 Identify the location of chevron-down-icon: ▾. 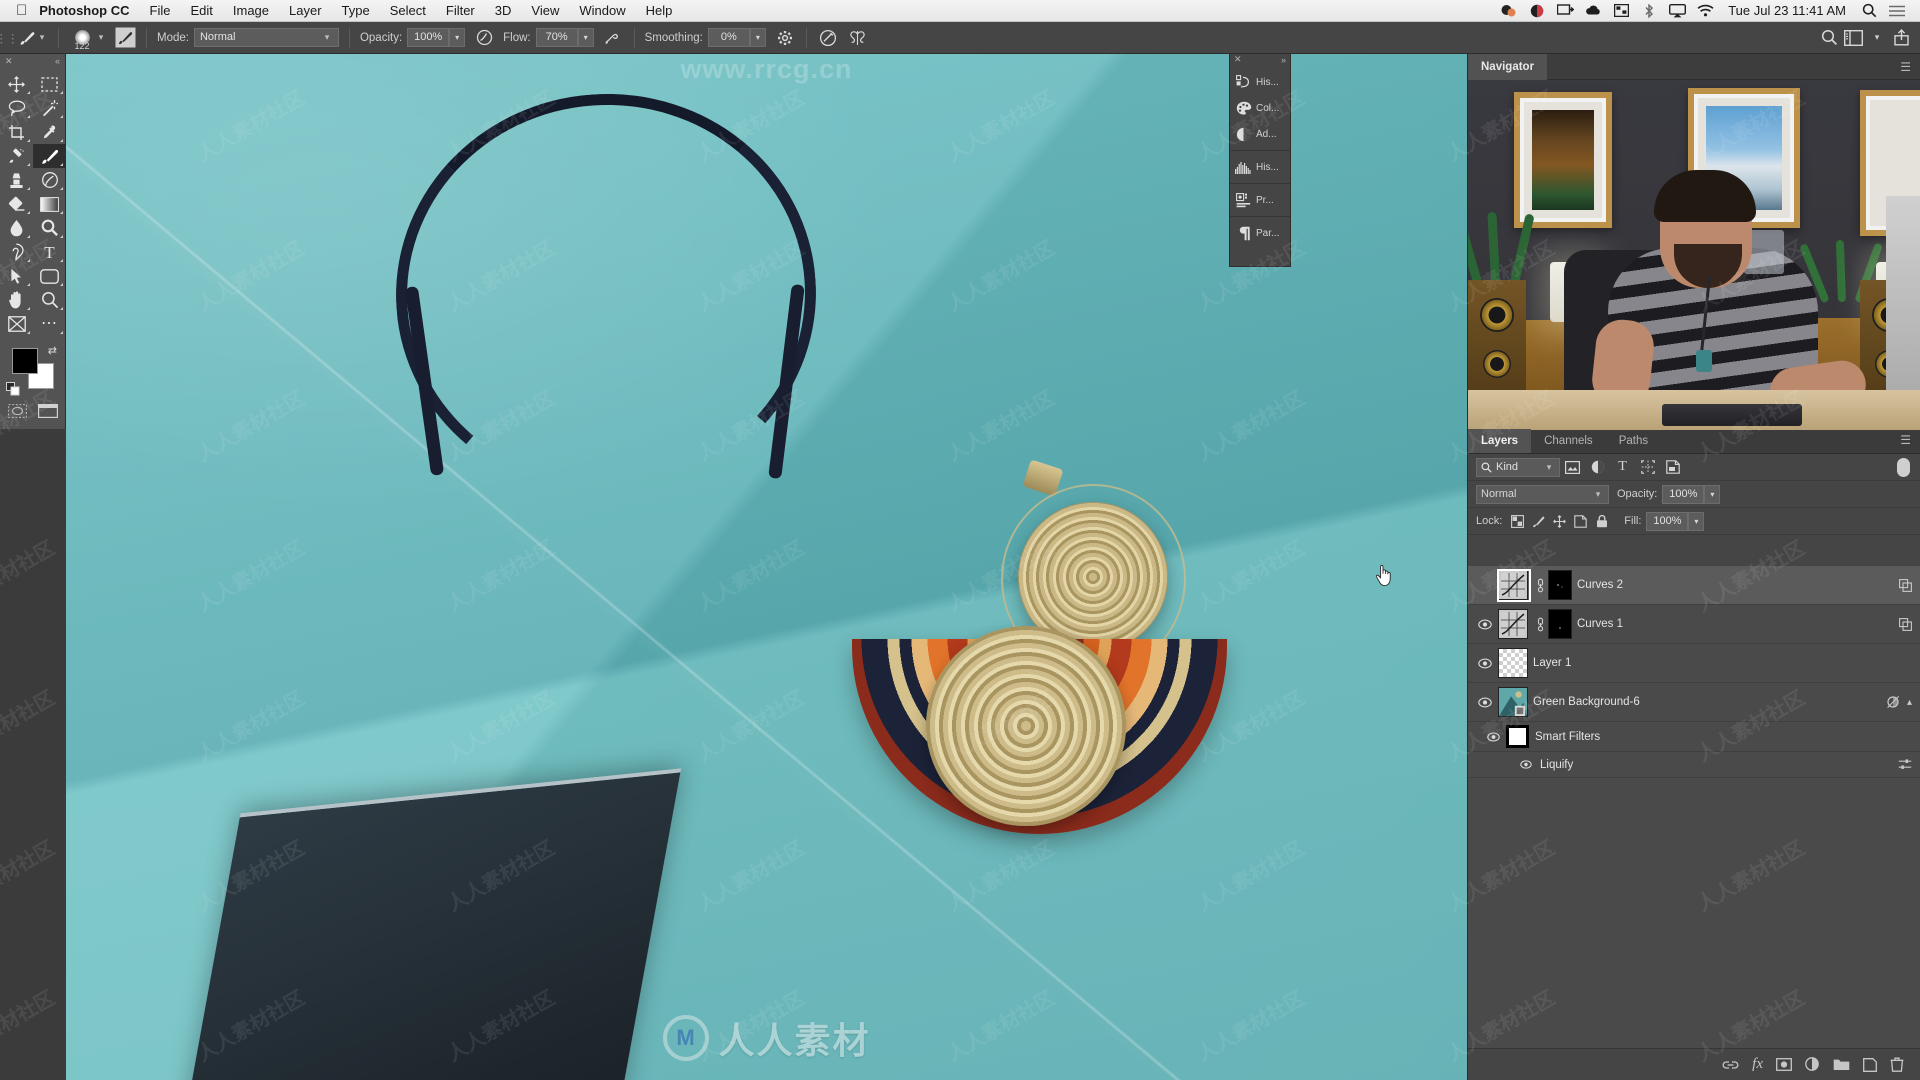
(1877, 38).